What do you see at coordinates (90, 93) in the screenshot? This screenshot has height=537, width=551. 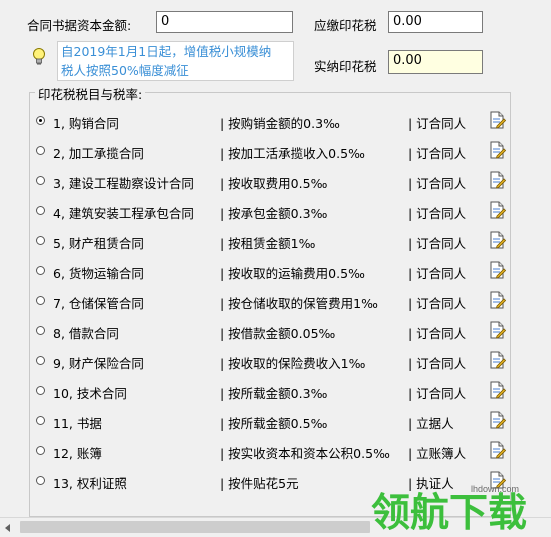 I see `tax-items-group-title: 印花税税目与税率:` at bounding box center [90, 93].